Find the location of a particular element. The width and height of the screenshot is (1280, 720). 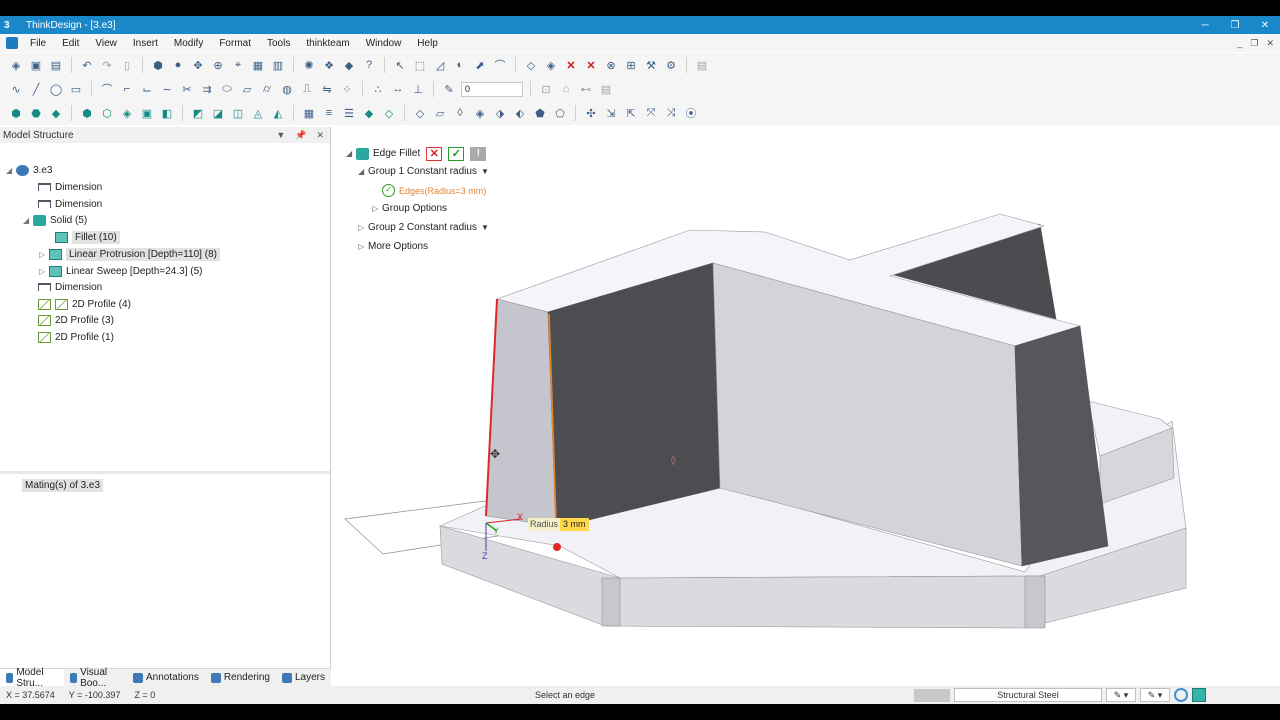

hole-icon: ◫ is located at coordinates (238, 113).